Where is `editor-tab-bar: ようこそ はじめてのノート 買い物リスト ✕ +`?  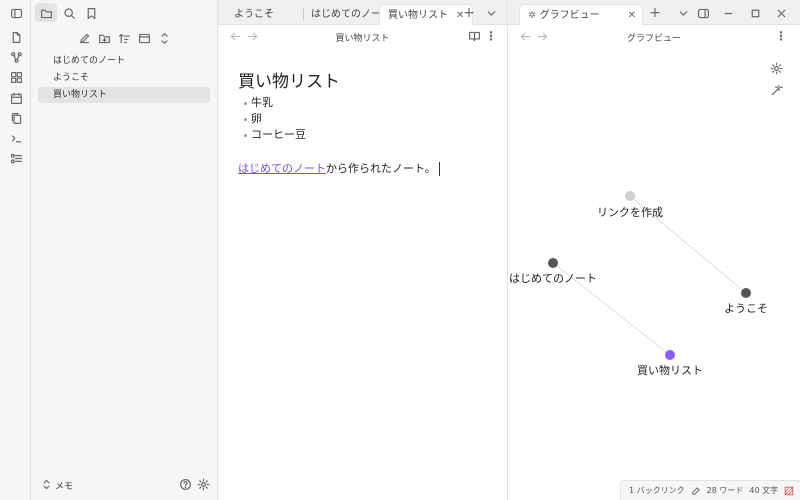
editor-tab-bar: ようこそ はじめてのノート 買い物リスト ✕ + is located at coordinates (362, 12).